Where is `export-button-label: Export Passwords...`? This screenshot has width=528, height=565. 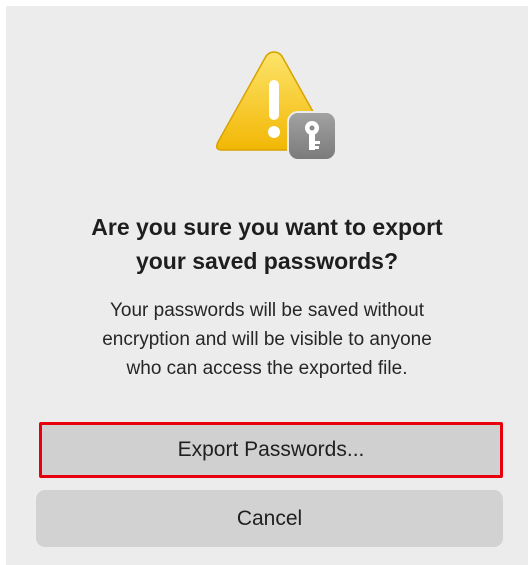 export-button-label: Export Passwords... is located at coordinates (271, 449).